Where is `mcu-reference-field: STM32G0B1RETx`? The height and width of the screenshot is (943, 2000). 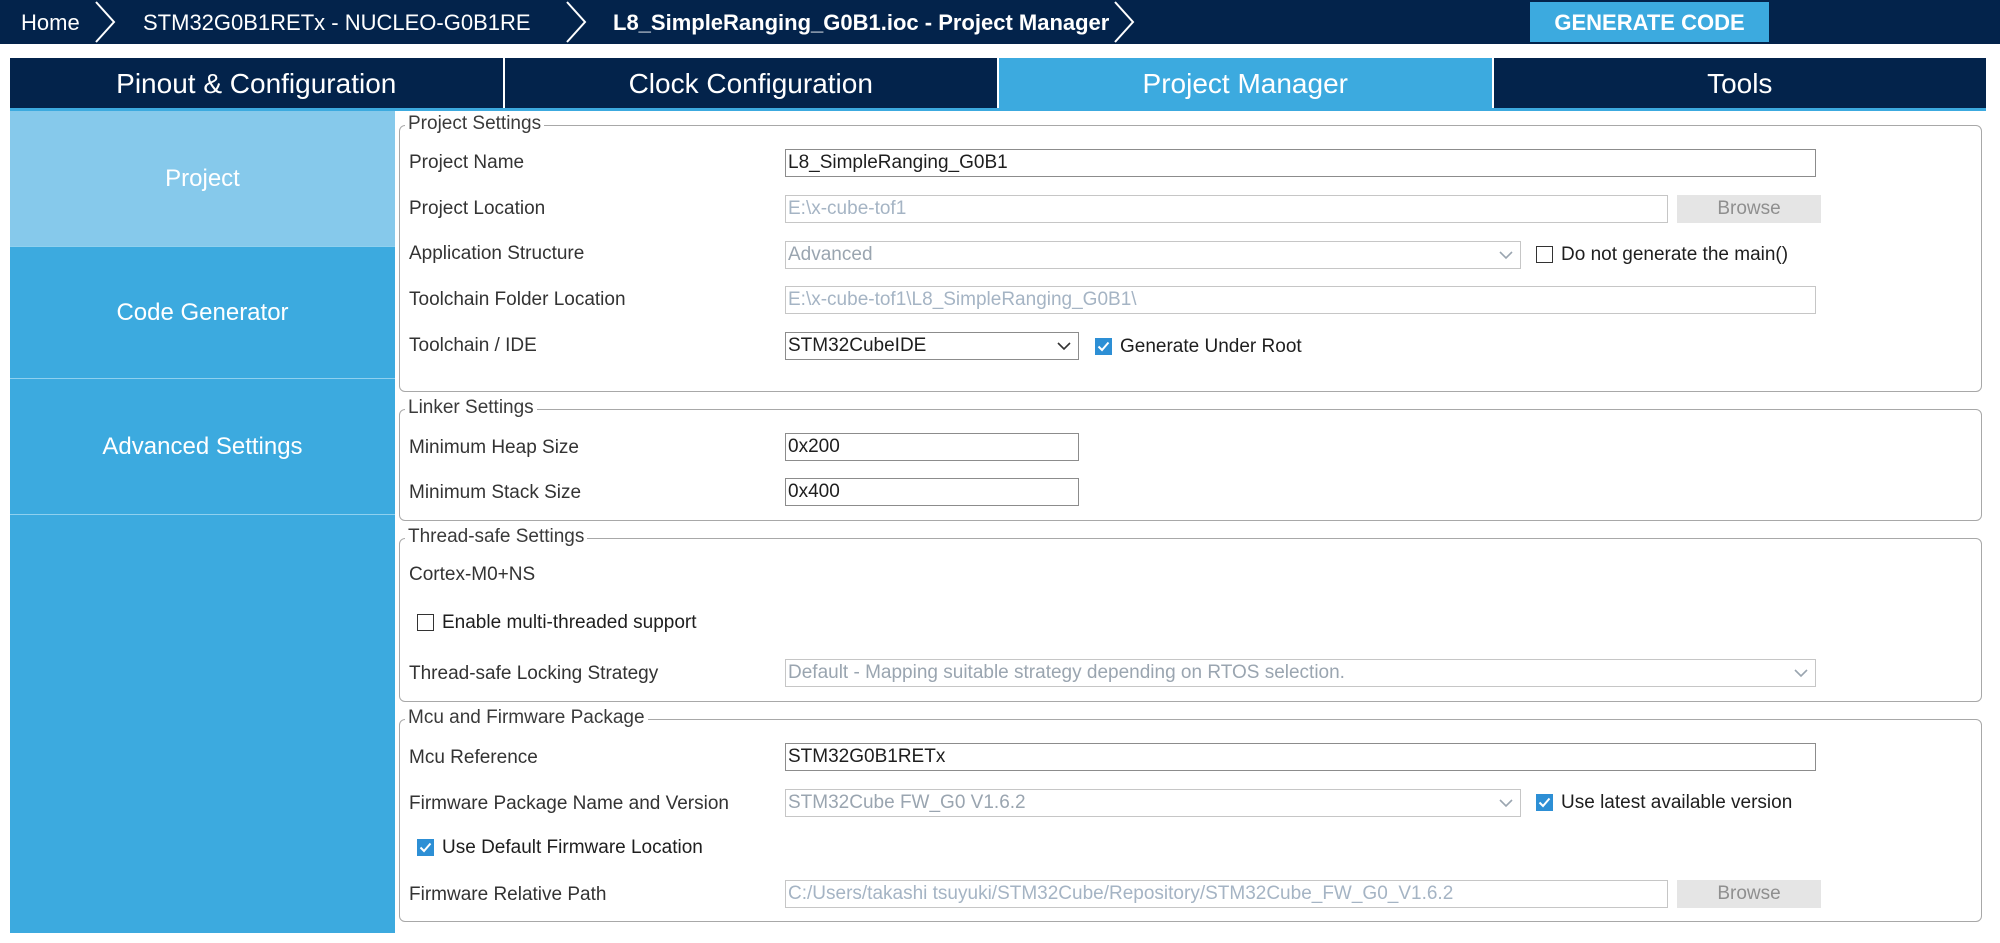
mcu-reference-field: STM32G0B1RETx is located at coordinates (1300, 757).